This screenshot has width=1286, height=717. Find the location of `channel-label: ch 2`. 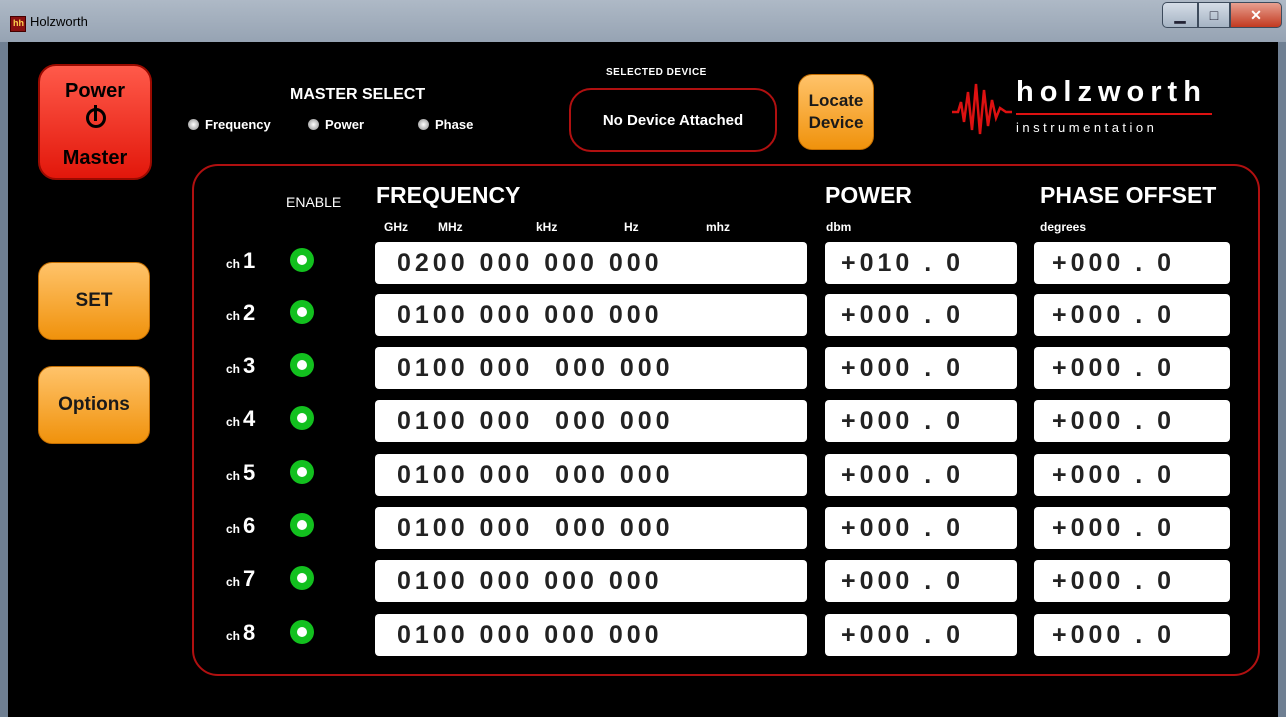

channel-label: ch 2 is located at coordinates (240, 313).